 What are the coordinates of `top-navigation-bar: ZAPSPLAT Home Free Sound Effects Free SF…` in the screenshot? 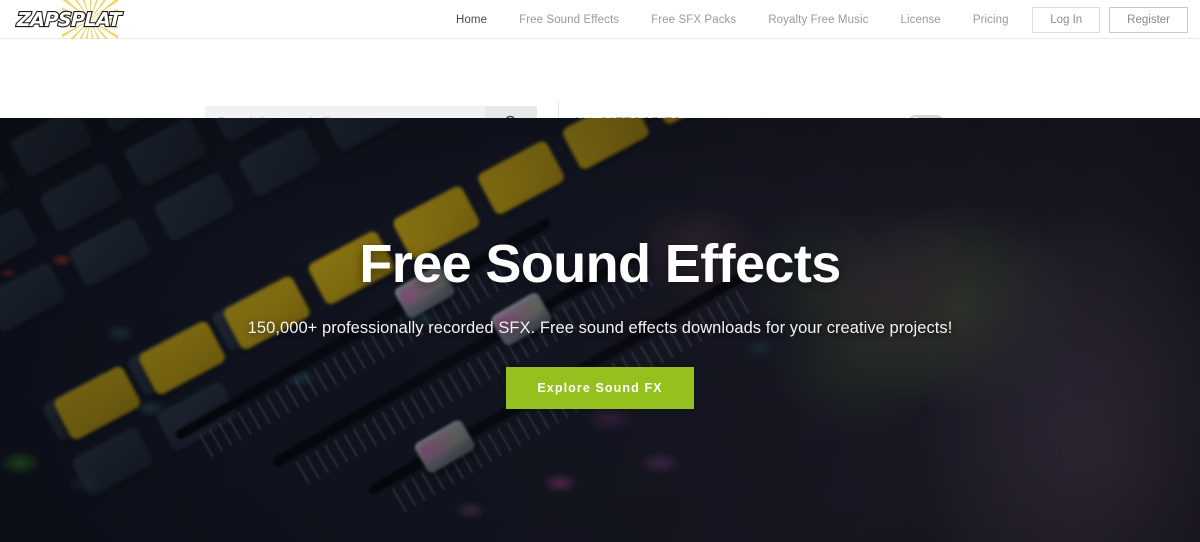 It's located at (600, 24).